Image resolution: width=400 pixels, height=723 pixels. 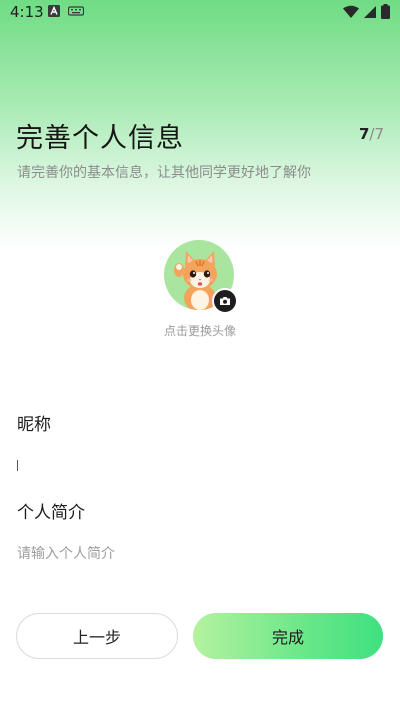 I want to click on text-caret, so click(x=17, y=465).